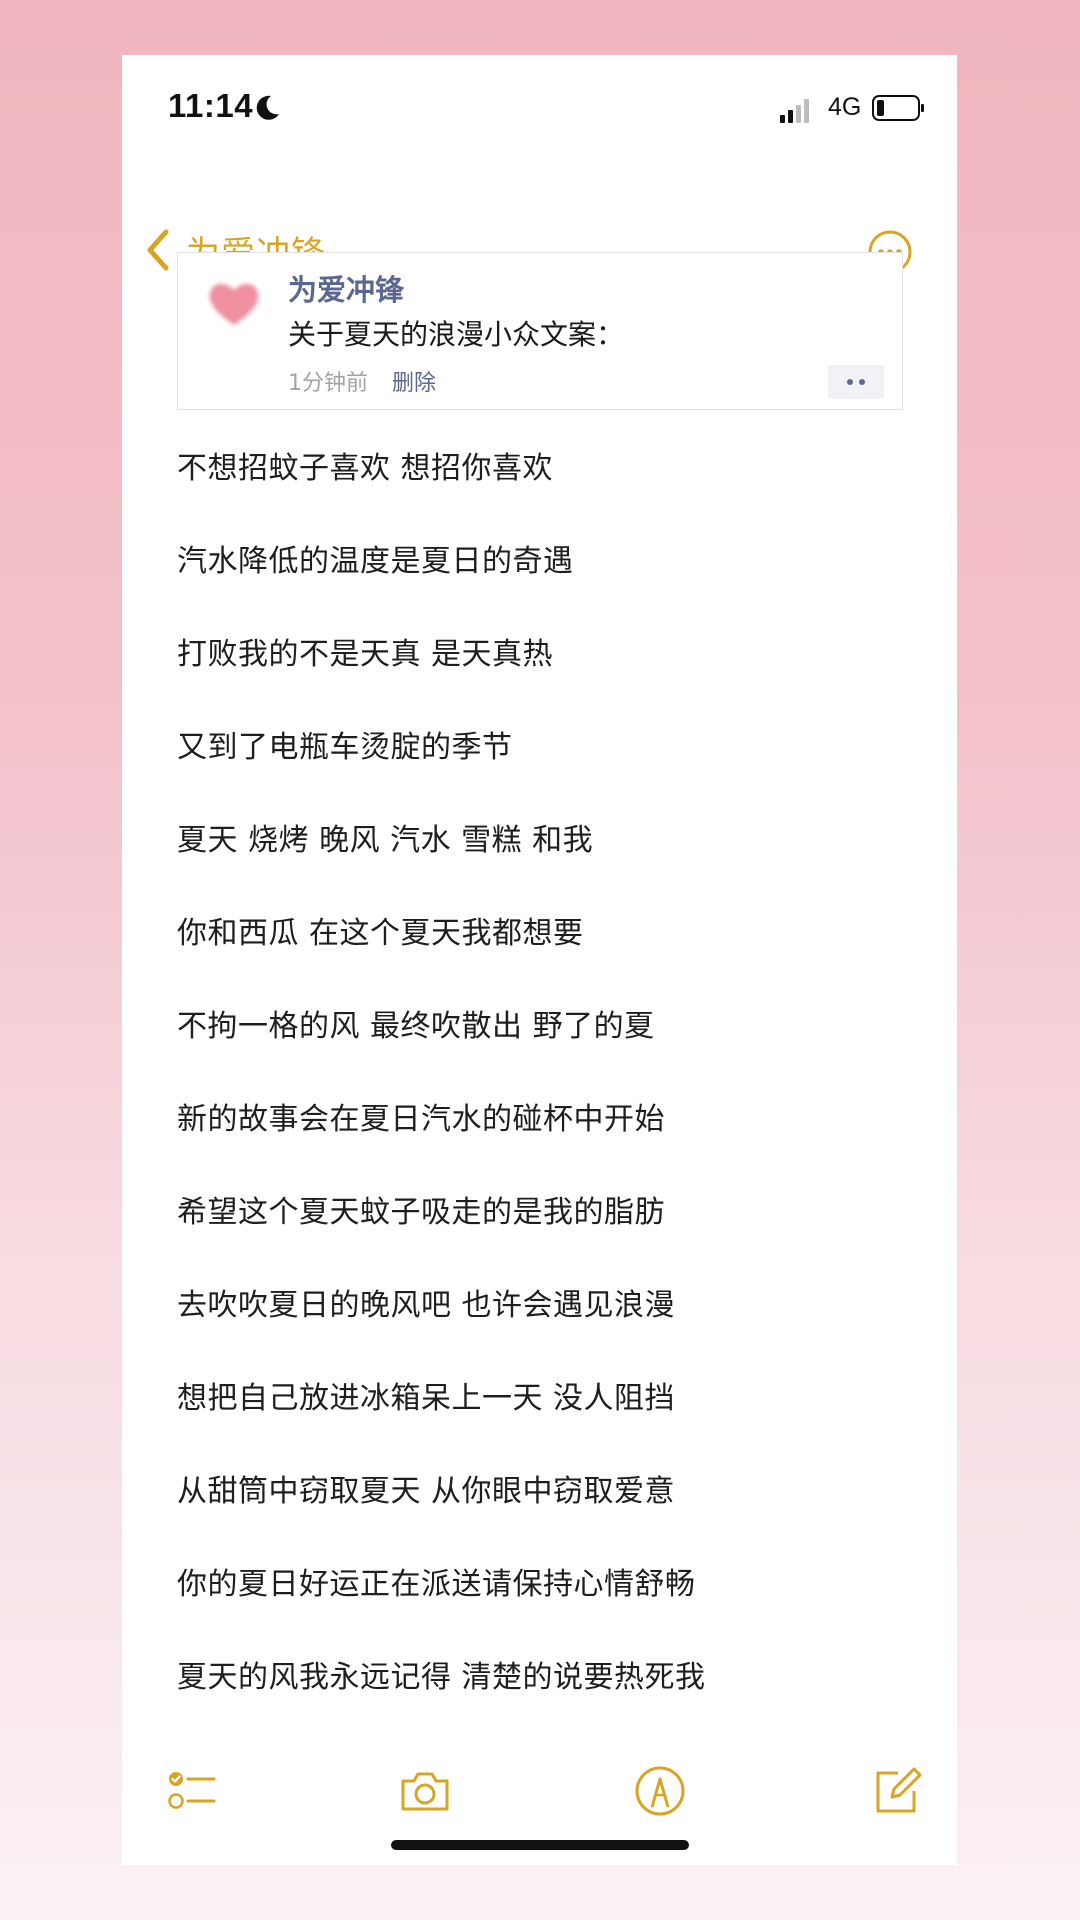  I want to click on note-line: 去吹吹夏日的晚风吧 也许会遇见浪漫, so click(426, 1305).